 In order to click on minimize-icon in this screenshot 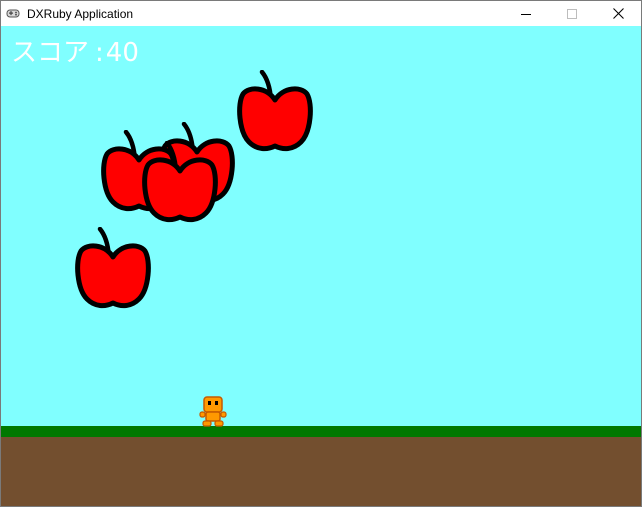, I will do `click(526, 14)`.